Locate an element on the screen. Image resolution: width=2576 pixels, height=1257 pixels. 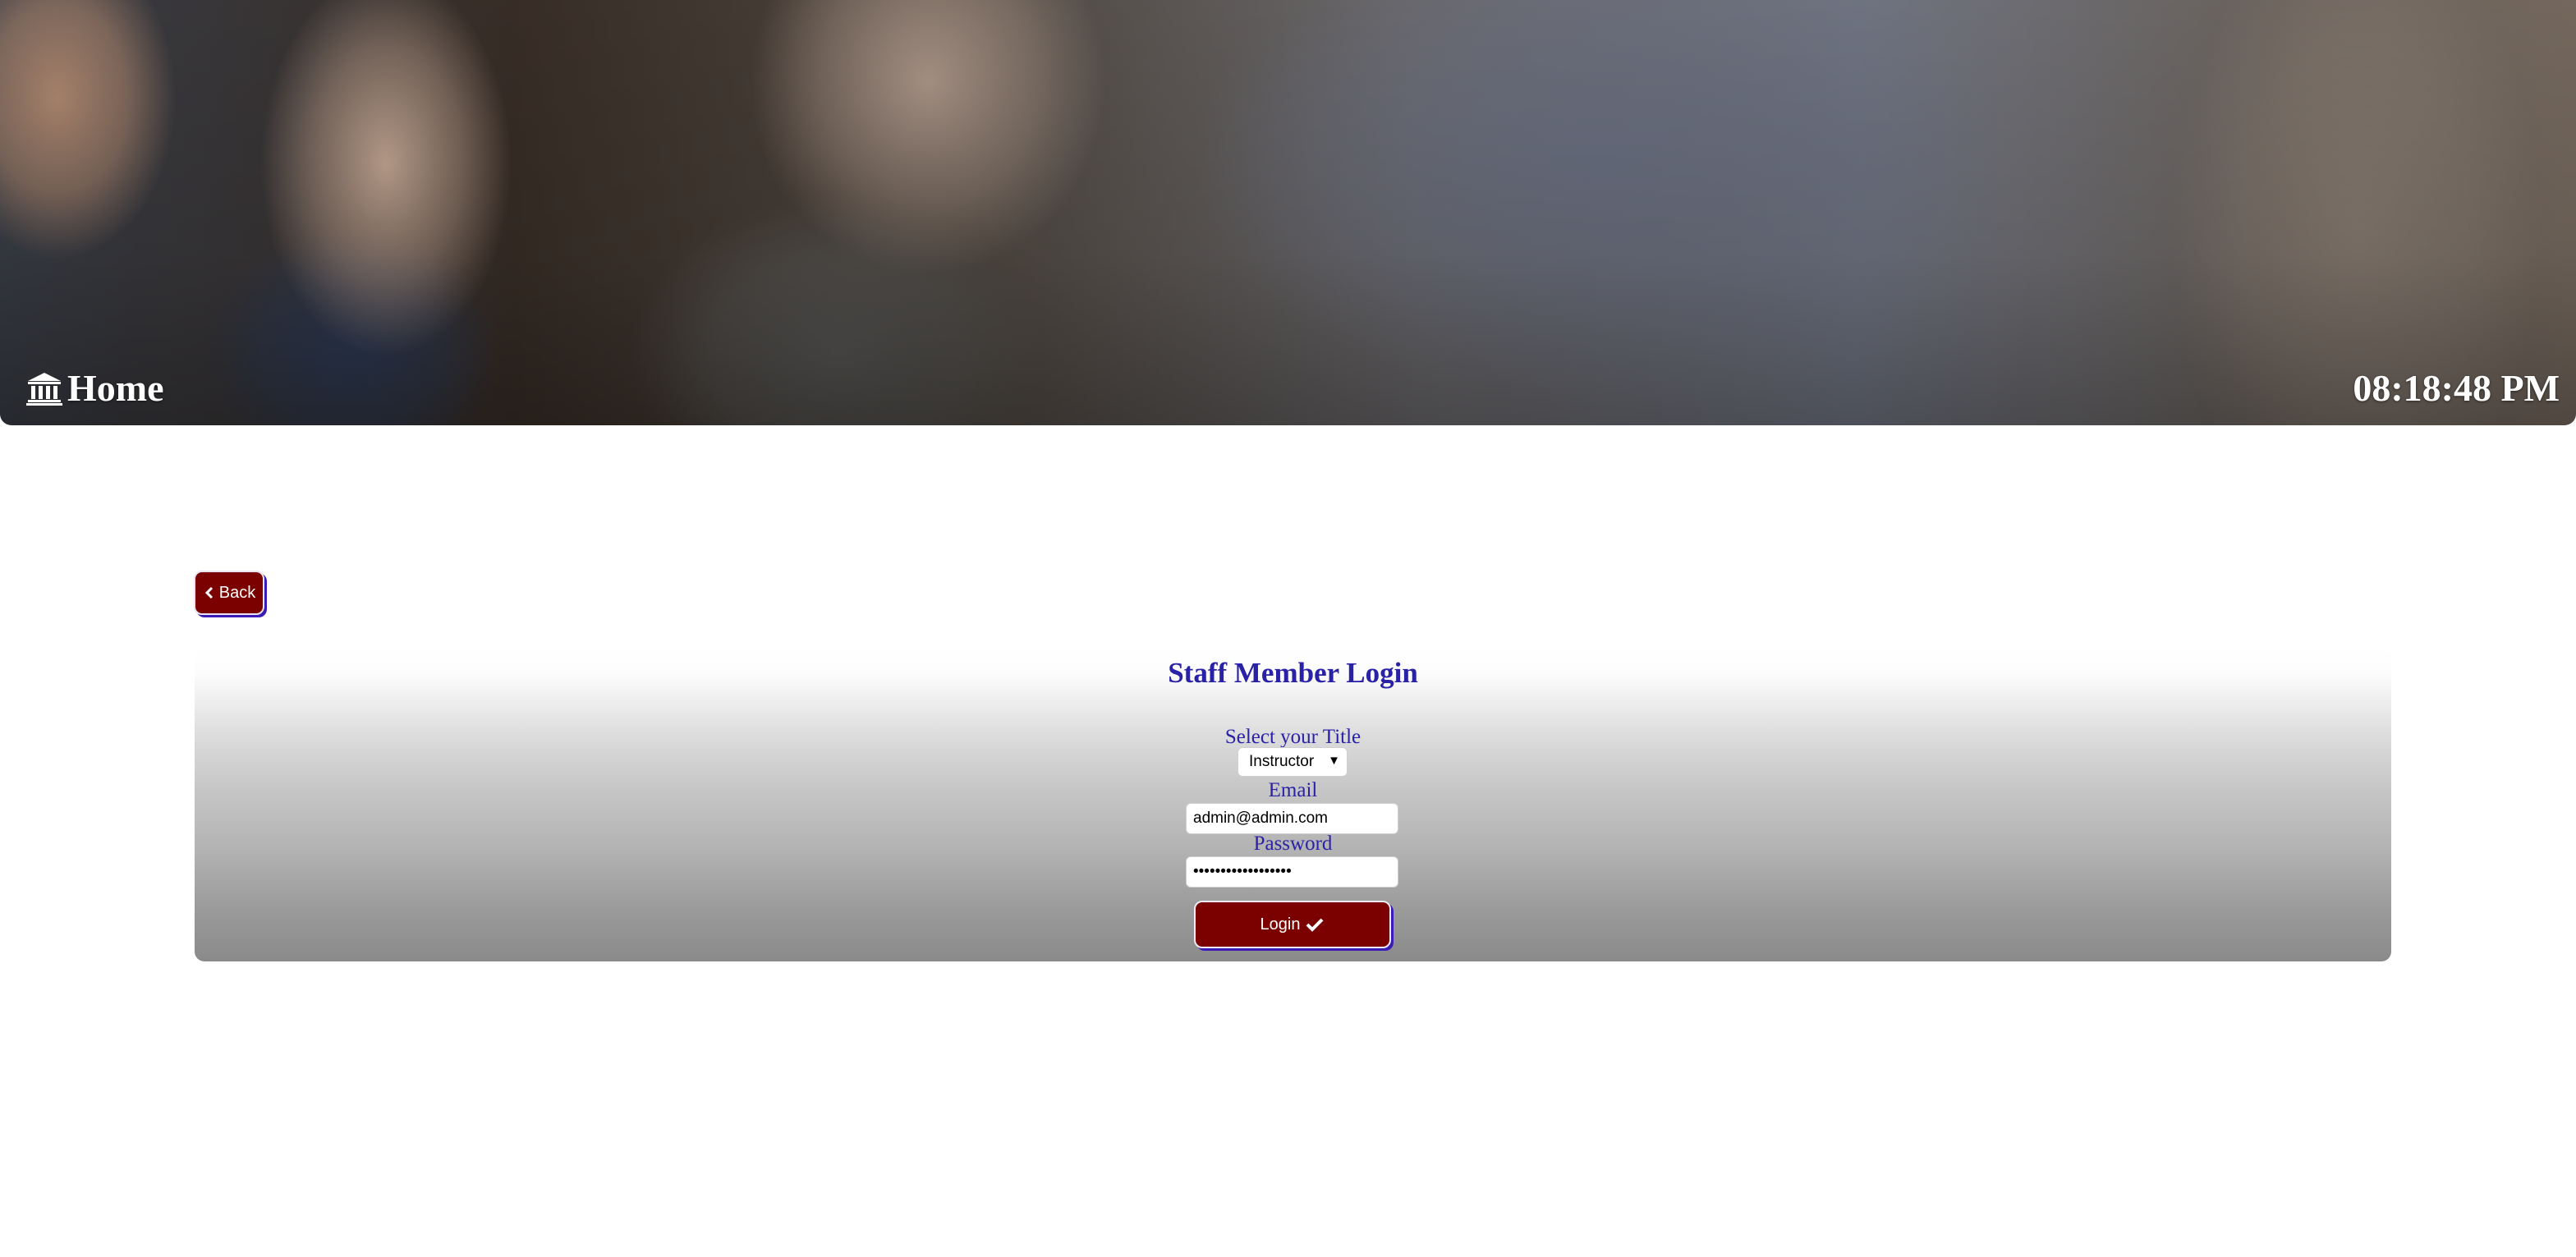
back-button: Back is located at coordinates (229, 593).